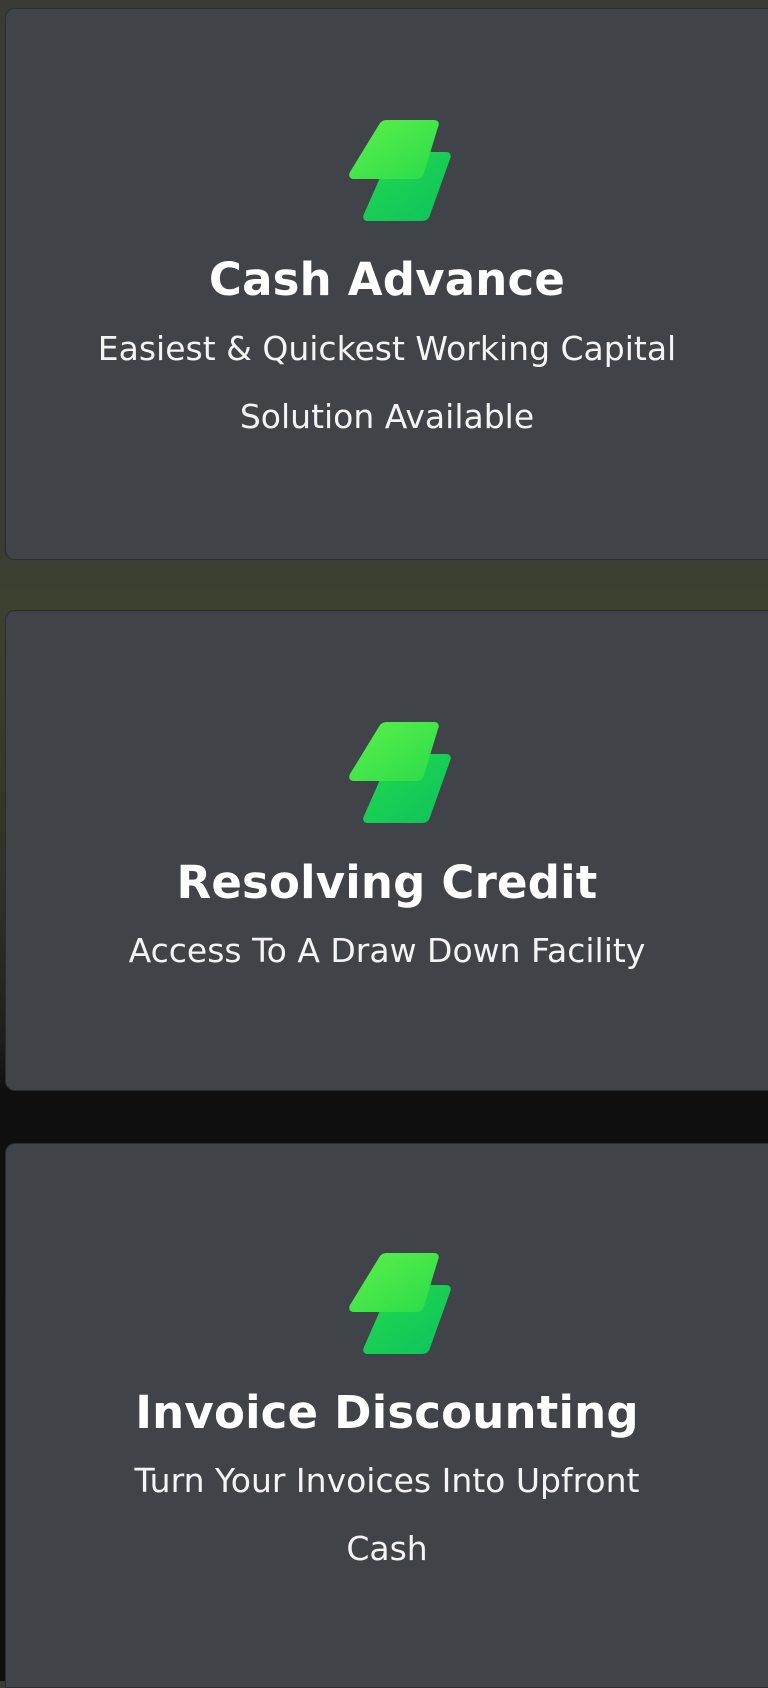 The image size is (768, 1688). What do you see at coordinates (387, 279) in the screenshot?
I see `product-title: Cash Advance` at bounding box center [387, 279].